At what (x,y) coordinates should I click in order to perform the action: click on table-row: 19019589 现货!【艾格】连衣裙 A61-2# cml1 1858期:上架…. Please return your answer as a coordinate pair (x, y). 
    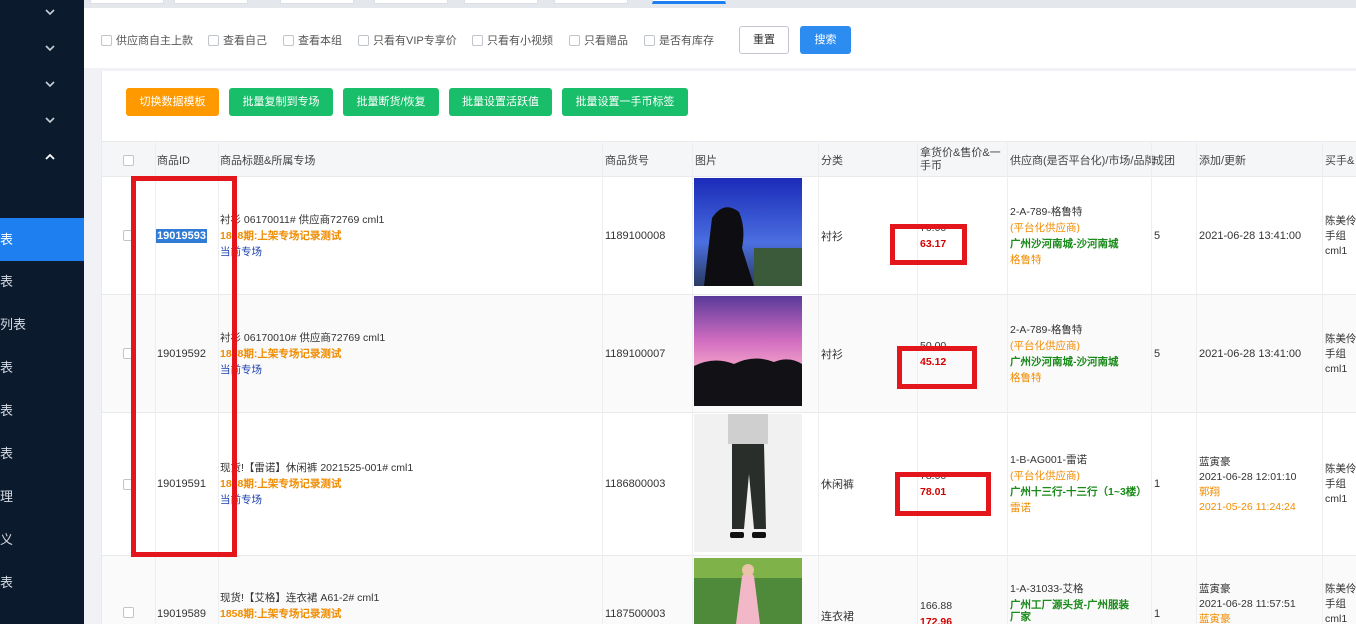
    Looking at the image, I should click on (729, 590).